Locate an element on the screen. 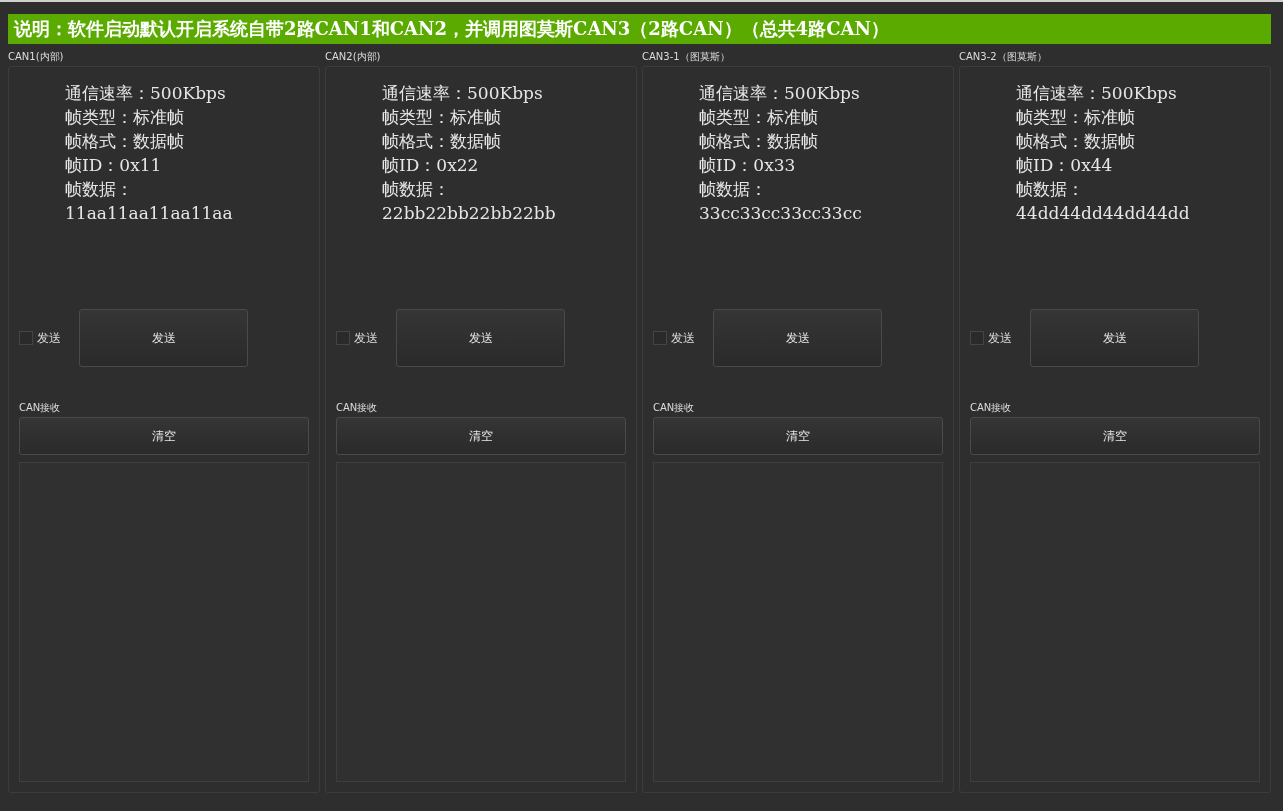 The height and width of the screenshot is (811, 1283). group-title: CAN1(内部) is located at coordinates (36, 57).